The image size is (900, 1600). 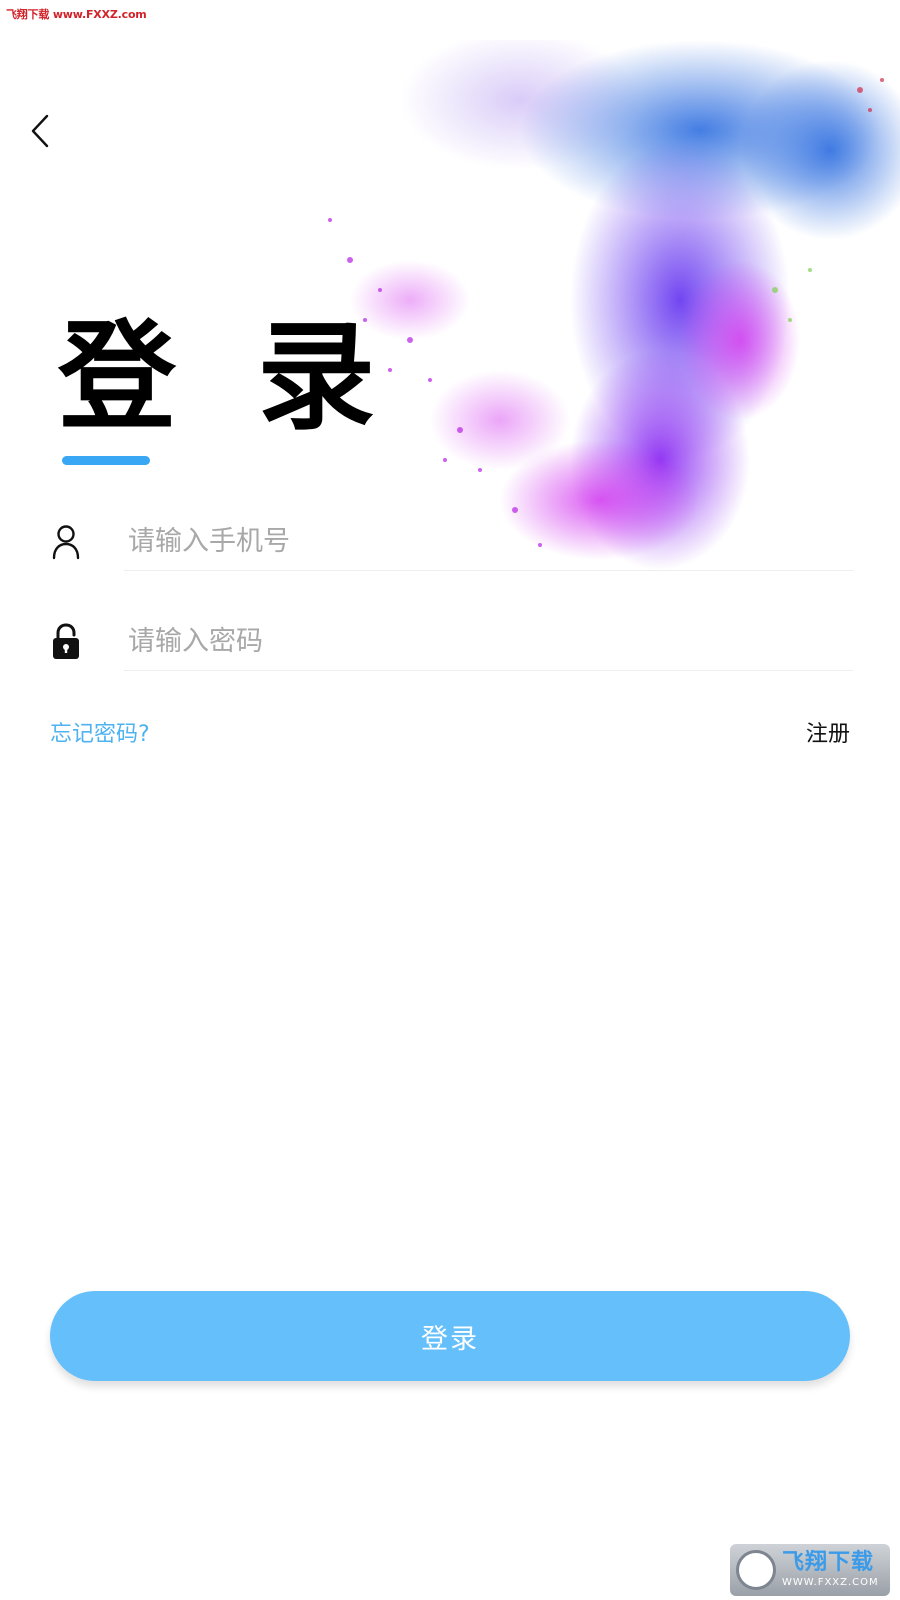 I want to click on lock-icon, so click(x=66, y=642).